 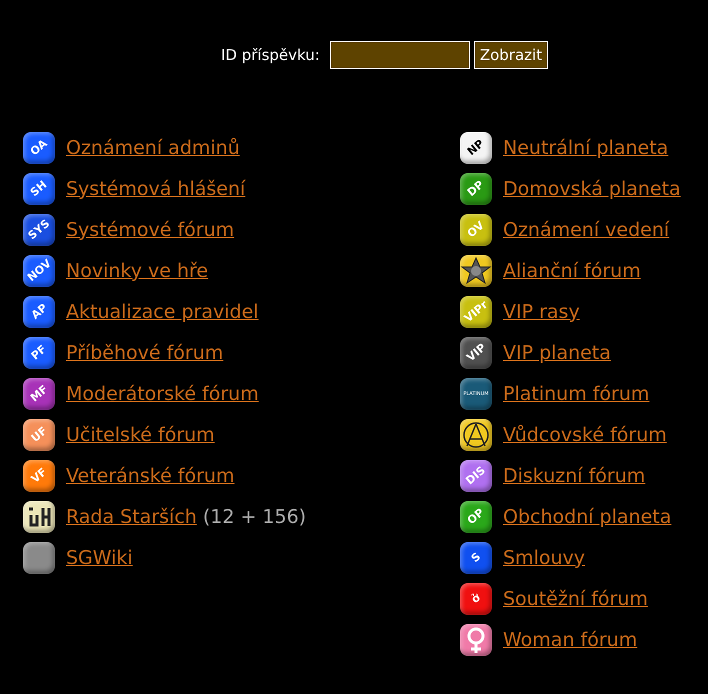 I want to click on forum-link: Novinky ve hře, so click(x=137, y=271).